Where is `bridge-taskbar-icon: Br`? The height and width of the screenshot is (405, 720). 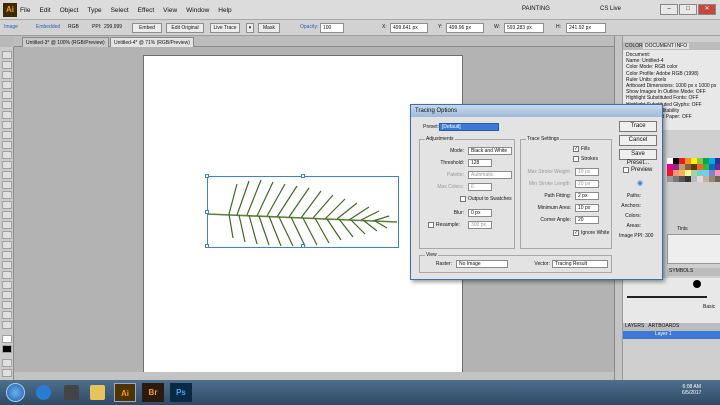
bridge-taskbar-icon: Br is located at coordinates (153, 392).